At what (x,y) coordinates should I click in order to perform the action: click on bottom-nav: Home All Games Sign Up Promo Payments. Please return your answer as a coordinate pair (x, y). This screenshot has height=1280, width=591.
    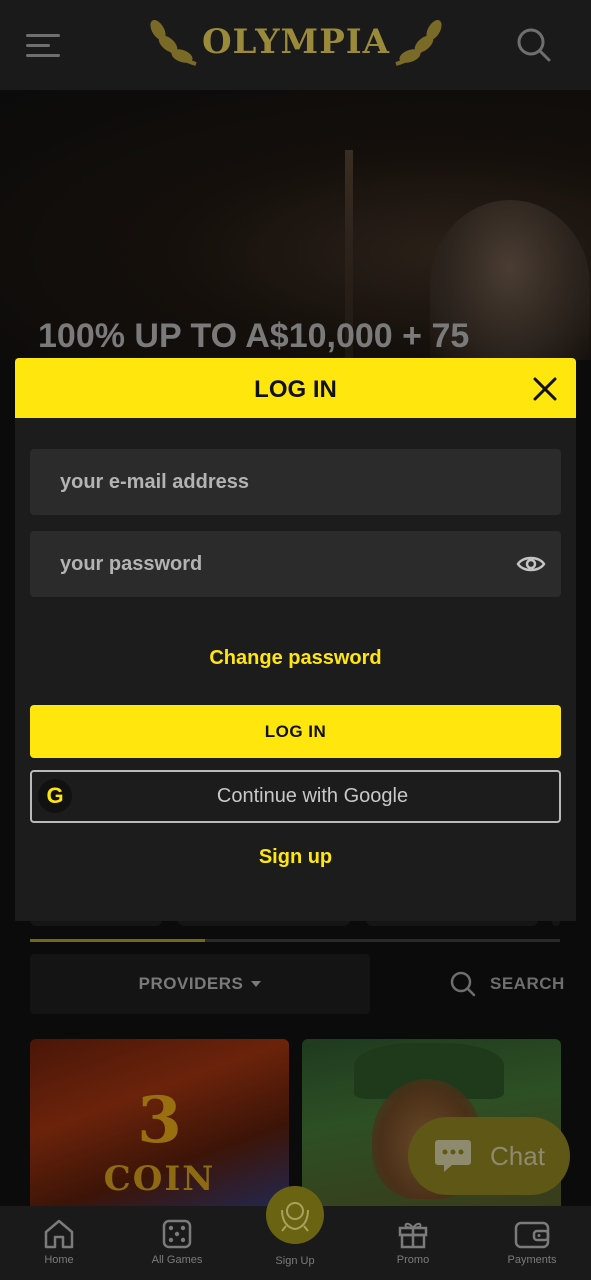
    Looking at the image, I should click on (295, 1233).